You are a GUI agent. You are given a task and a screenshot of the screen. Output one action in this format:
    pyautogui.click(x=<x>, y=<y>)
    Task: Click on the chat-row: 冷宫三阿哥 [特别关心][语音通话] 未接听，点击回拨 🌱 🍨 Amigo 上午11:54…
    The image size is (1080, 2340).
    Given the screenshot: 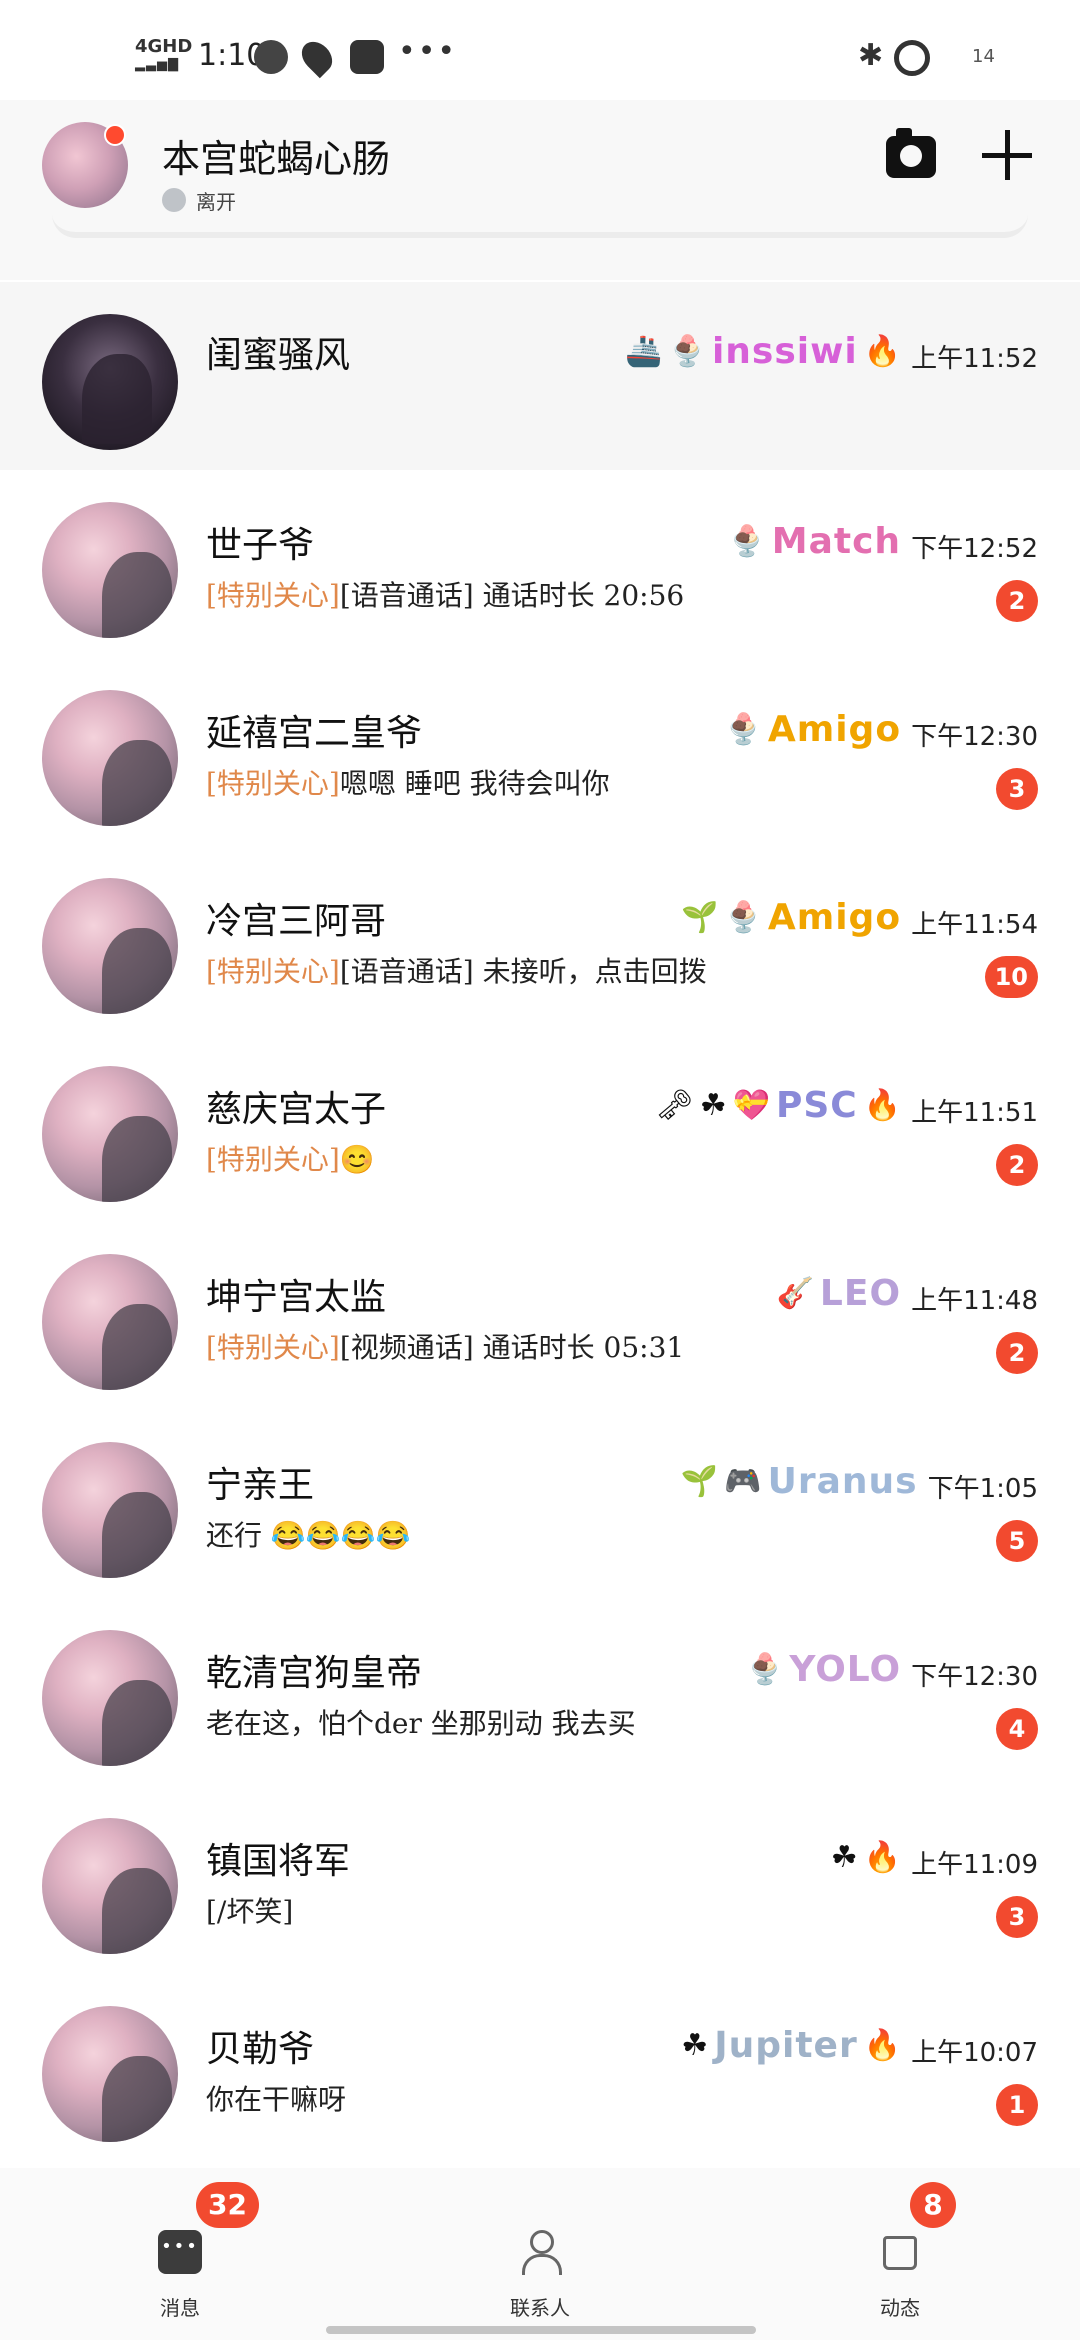 What is the action you would take?
    pyautogui.click(x=540, y=940)
    